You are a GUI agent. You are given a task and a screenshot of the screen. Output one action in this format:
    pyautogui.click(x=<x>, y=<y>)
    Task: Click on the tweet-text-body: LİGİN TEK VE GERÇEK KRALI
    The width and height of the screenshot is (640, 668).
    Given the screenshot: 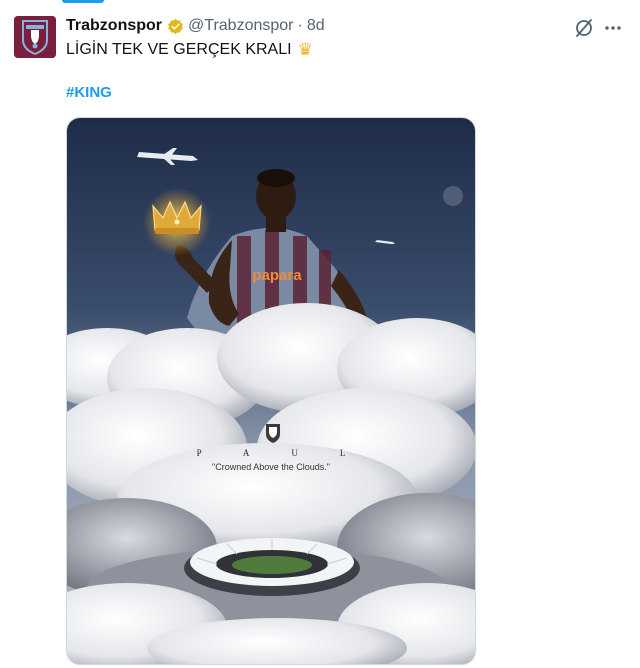 What is the action you would take?
    pyautogui.click(x=179, y=49)
    